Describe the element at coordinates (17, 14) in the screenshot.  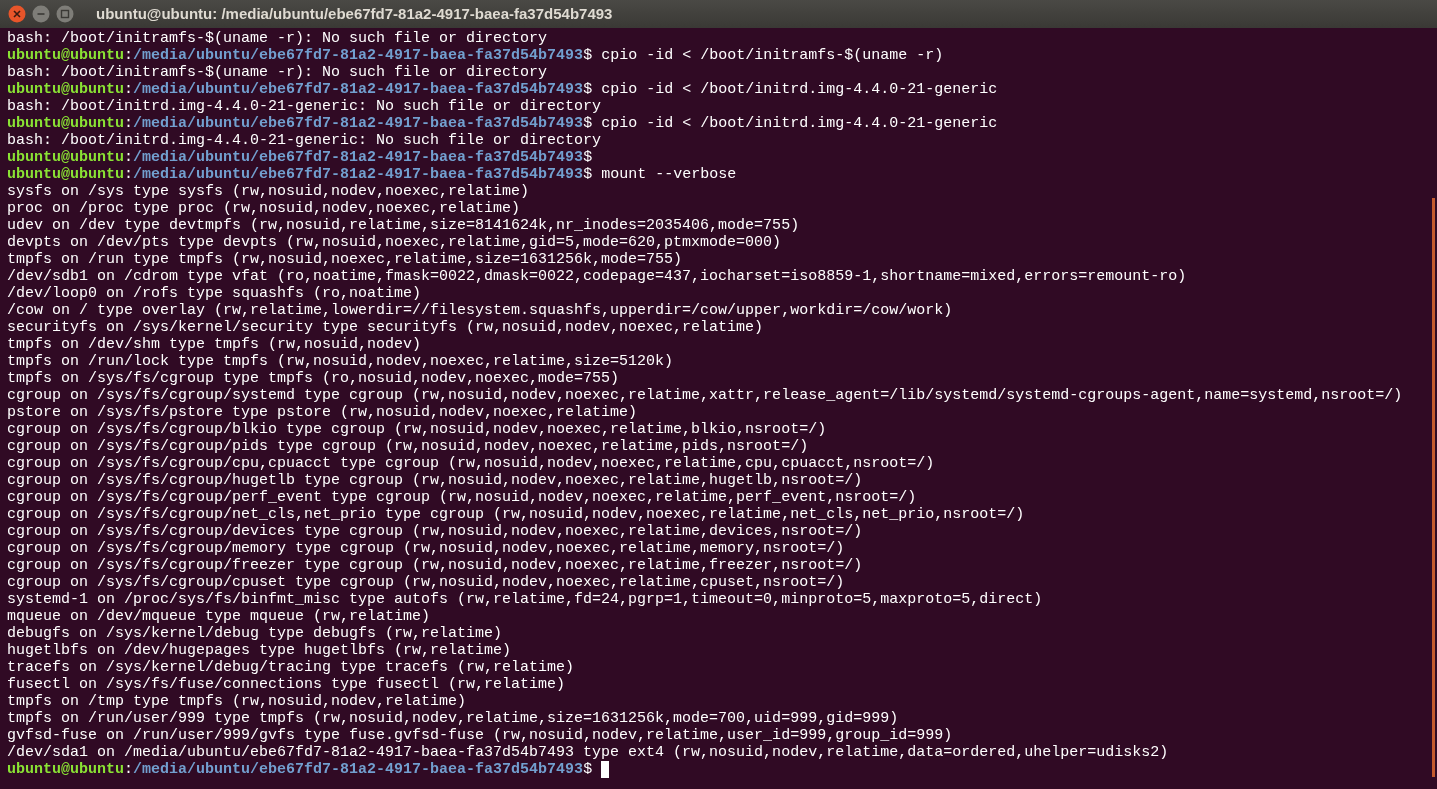
I see `close-icon` at that location.